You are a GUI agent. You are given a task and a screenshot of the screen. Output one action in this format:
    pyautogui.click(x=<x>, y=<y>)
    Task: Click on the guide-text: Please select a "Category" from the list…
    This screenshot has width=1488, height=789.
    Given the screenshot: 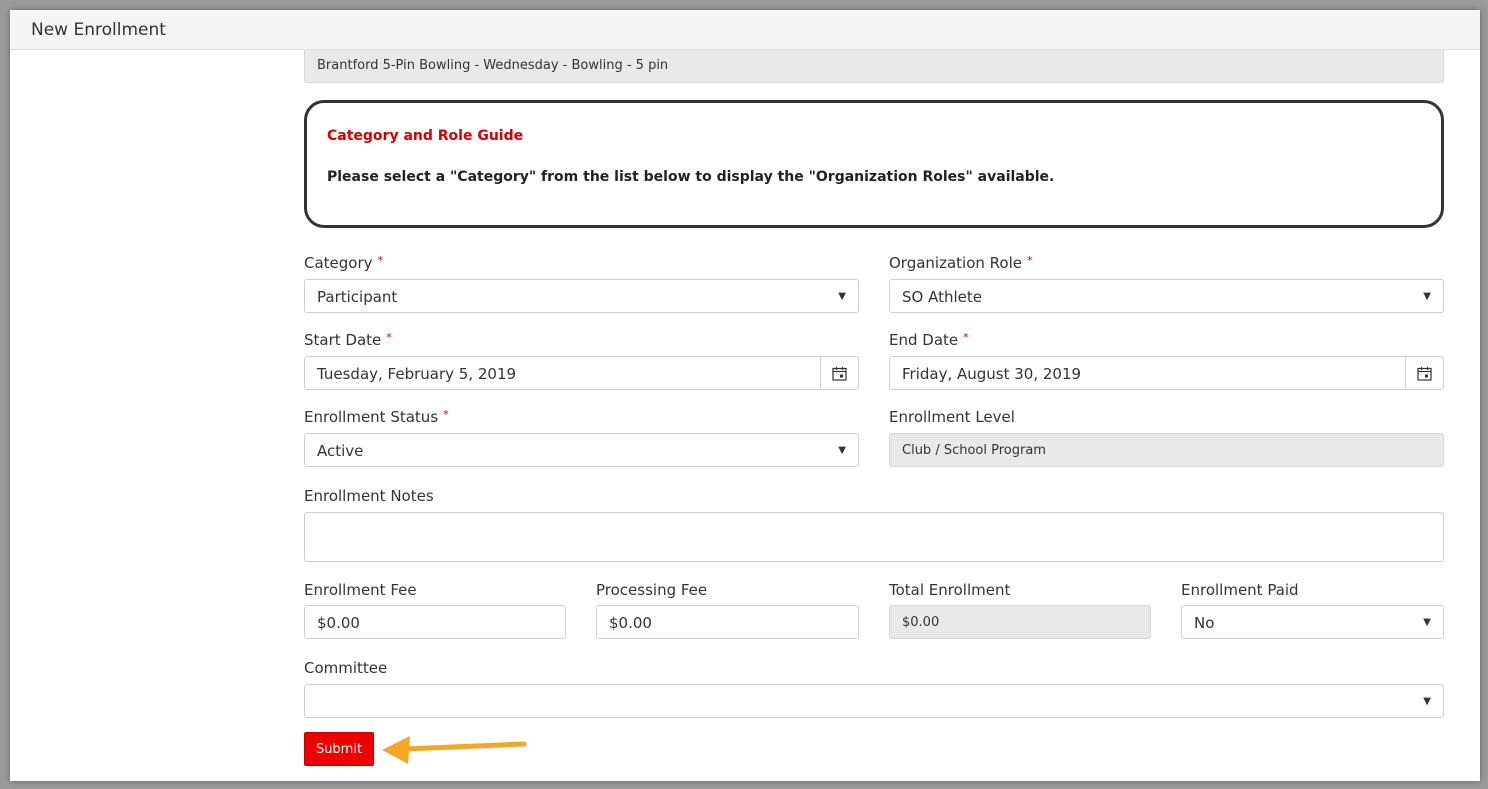 What is the action you would take?
    pyautogui.click(x=691, y=177)
    